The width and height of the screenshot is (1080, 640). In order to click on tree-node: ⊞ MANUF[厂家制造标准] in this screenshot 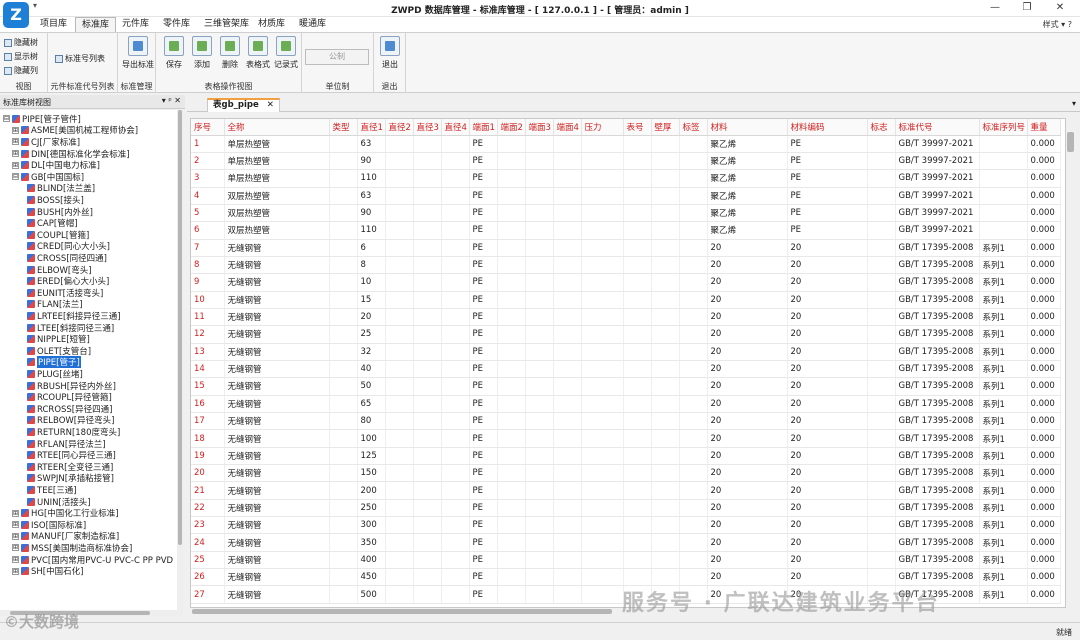, I will do `click(65, 536)`.